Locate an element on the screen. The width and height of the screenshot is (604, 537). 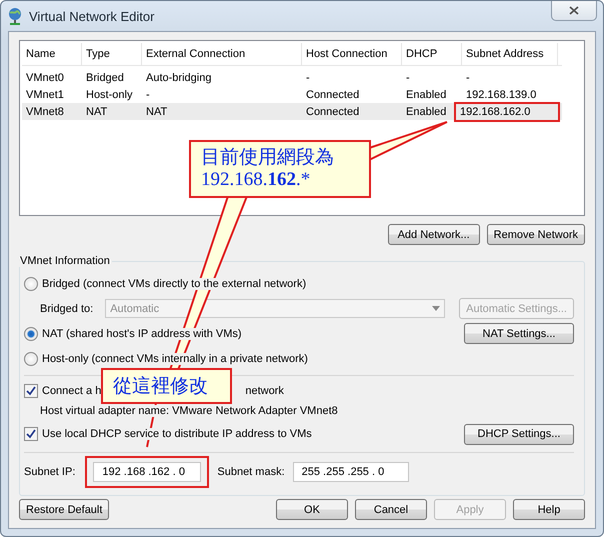
dialog-button: Restore Default is located at coordinates (64, 509).